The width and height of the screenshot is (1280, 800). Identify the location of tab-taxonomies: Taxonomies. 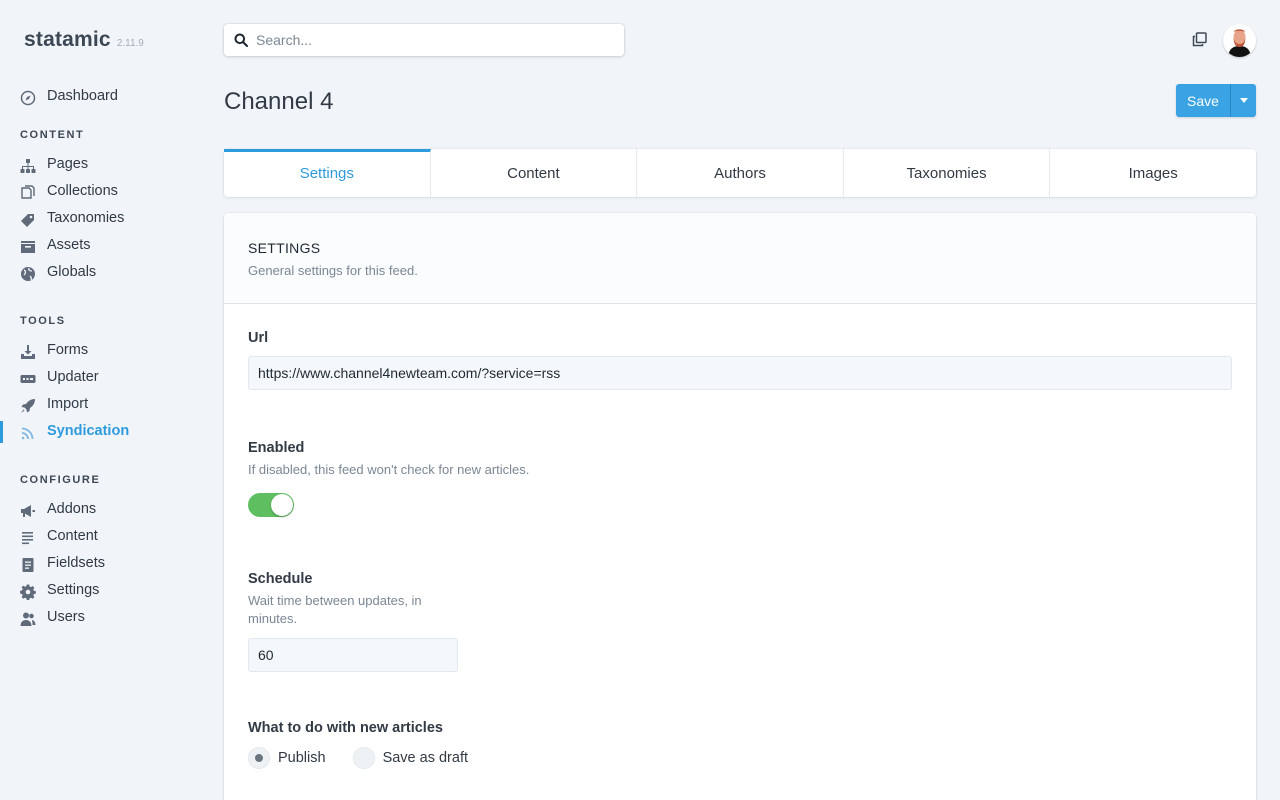
(947, 173).